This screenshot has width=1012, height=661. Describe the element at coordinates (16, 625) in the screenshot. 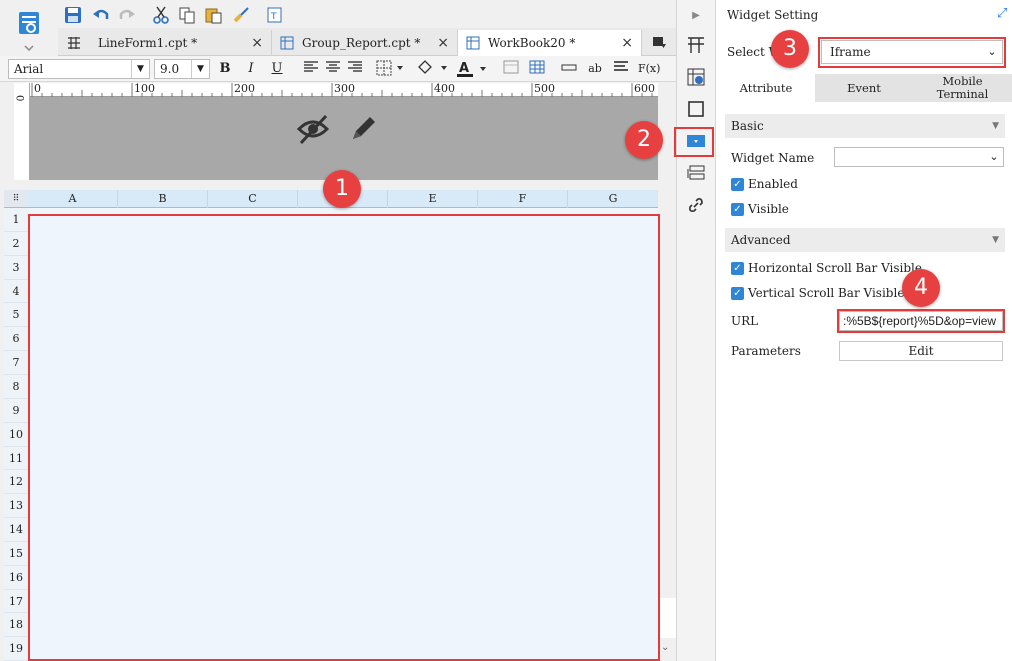

I see `row-header: 18` at that location.